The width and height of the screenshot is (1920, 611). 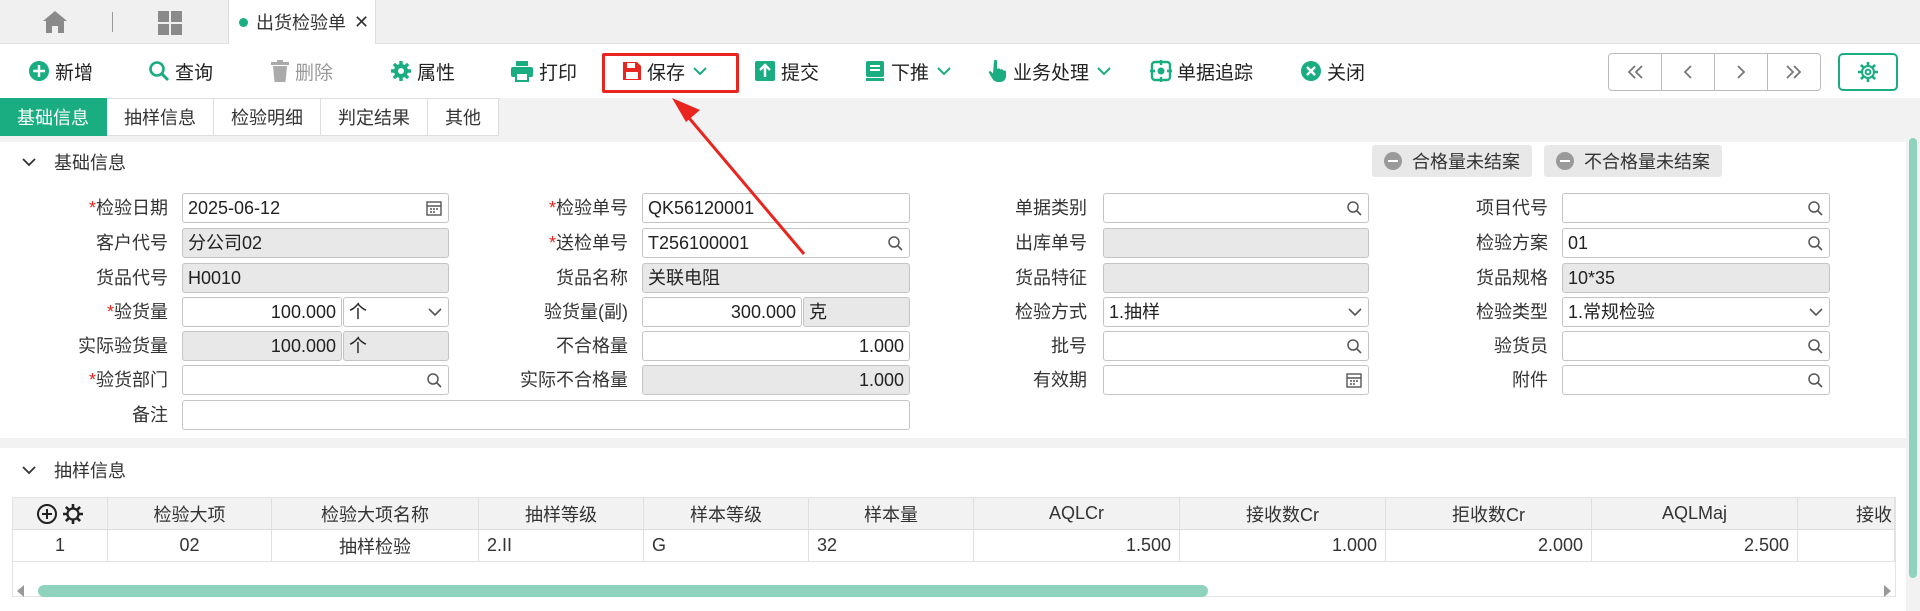 I want to click on submit-button: 提交, so click(x=786, y=71).